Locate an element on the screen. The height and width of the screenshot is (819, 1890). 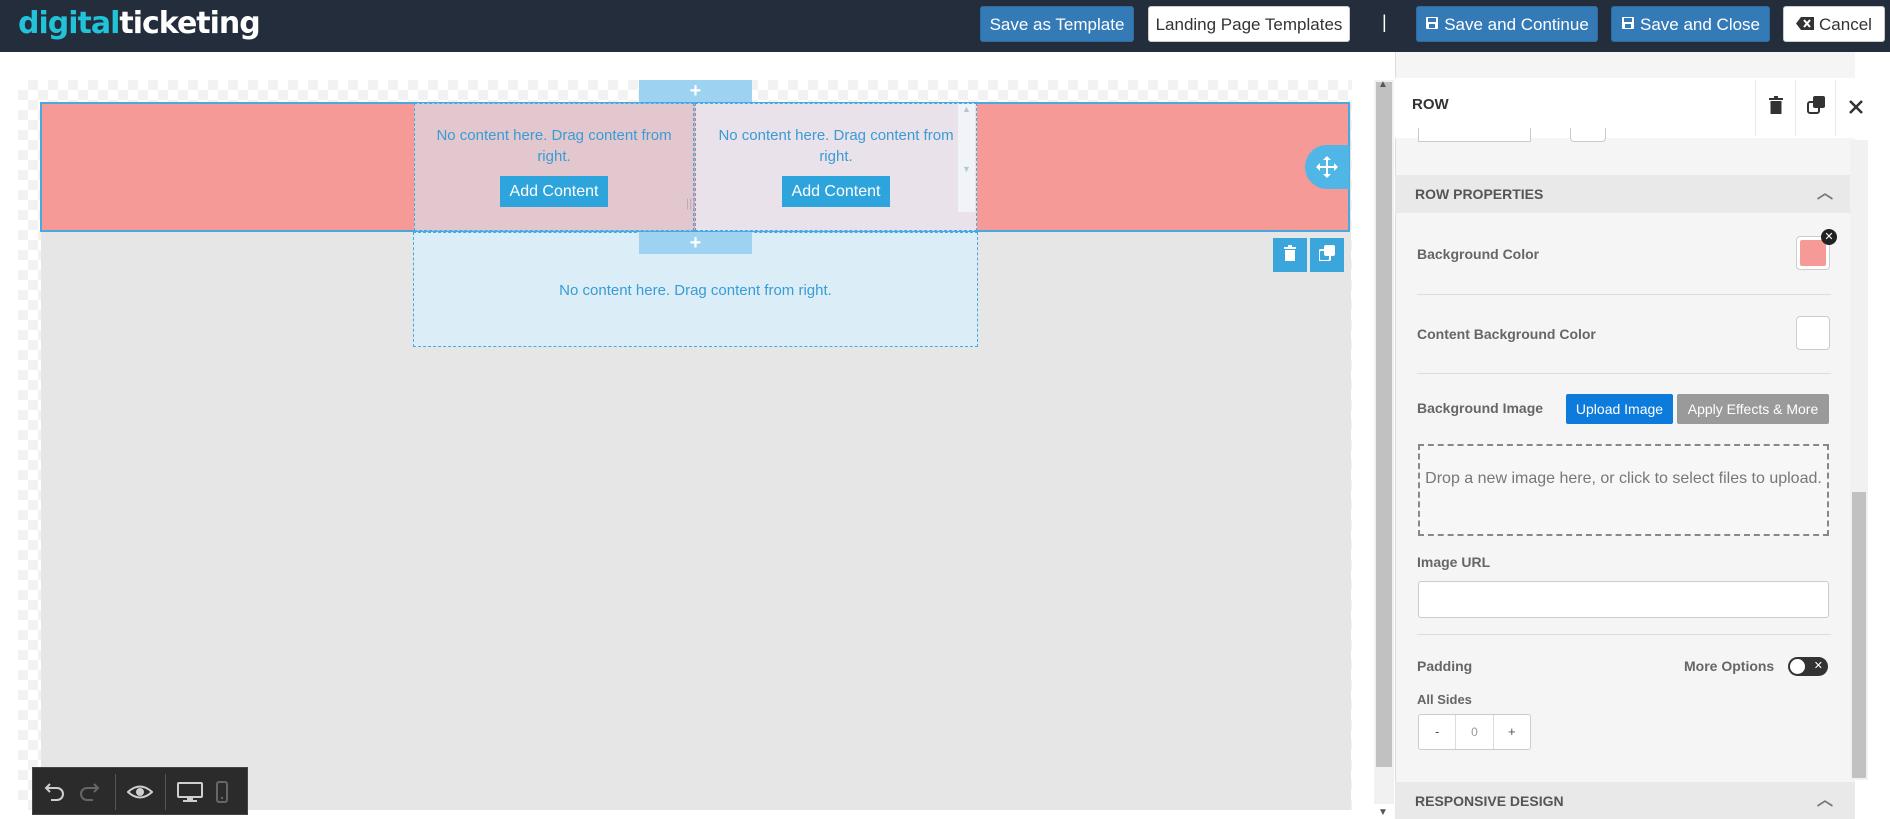
panel-delete-button is located at coordinates (1775, 108).